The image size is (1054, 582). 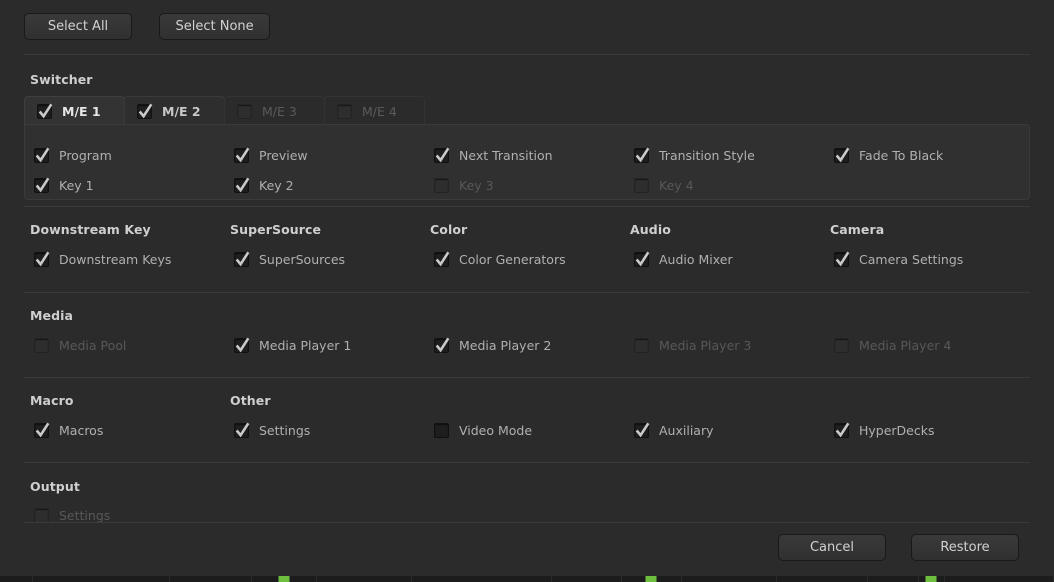 I want to click on group-heading-output: Output, so click(x=55, y=486).